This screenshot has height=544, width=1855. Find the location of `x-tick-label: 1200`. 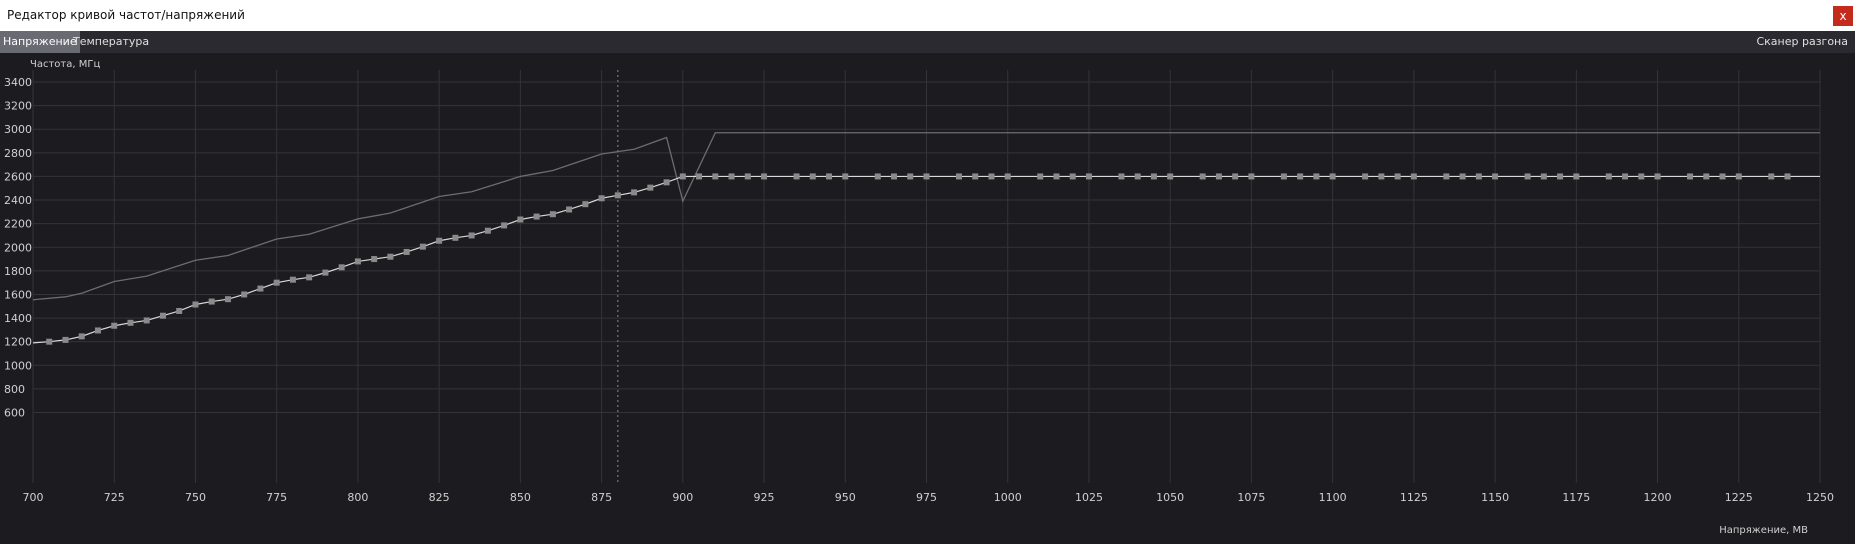

x-tick-label: 1200 is located at coordinates (1658, 497).